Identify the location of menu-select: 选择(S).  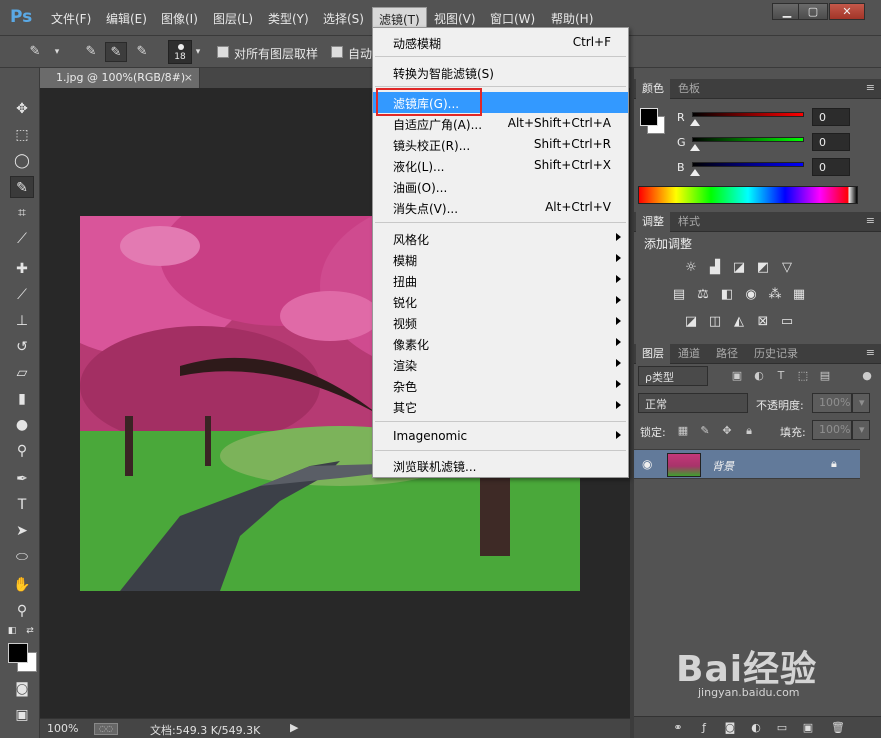
(343, 18).